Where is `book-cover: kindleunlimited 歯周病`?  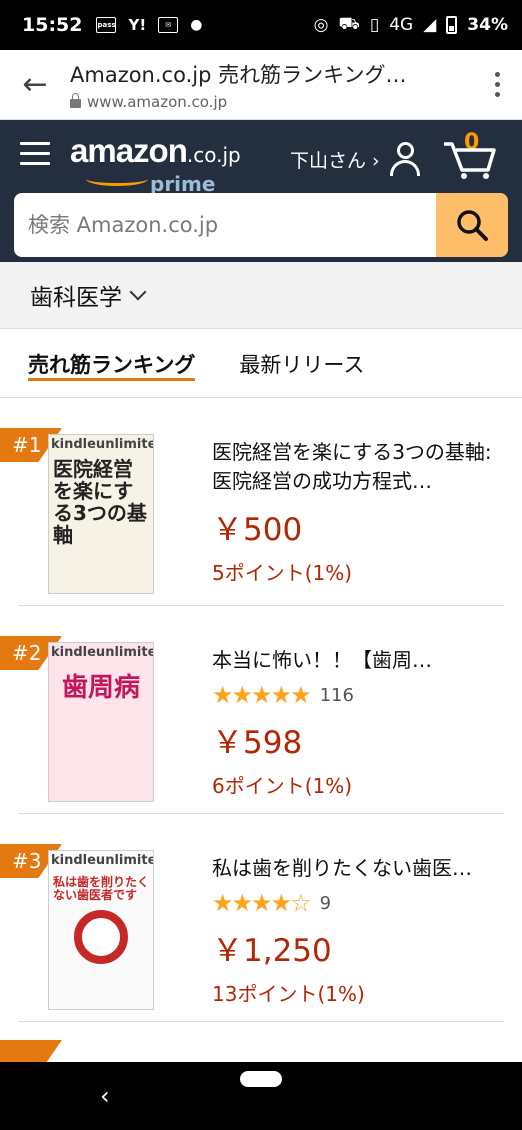
book-cover: kindleunlimited 歯周病 is located at coordinates (101, 722).